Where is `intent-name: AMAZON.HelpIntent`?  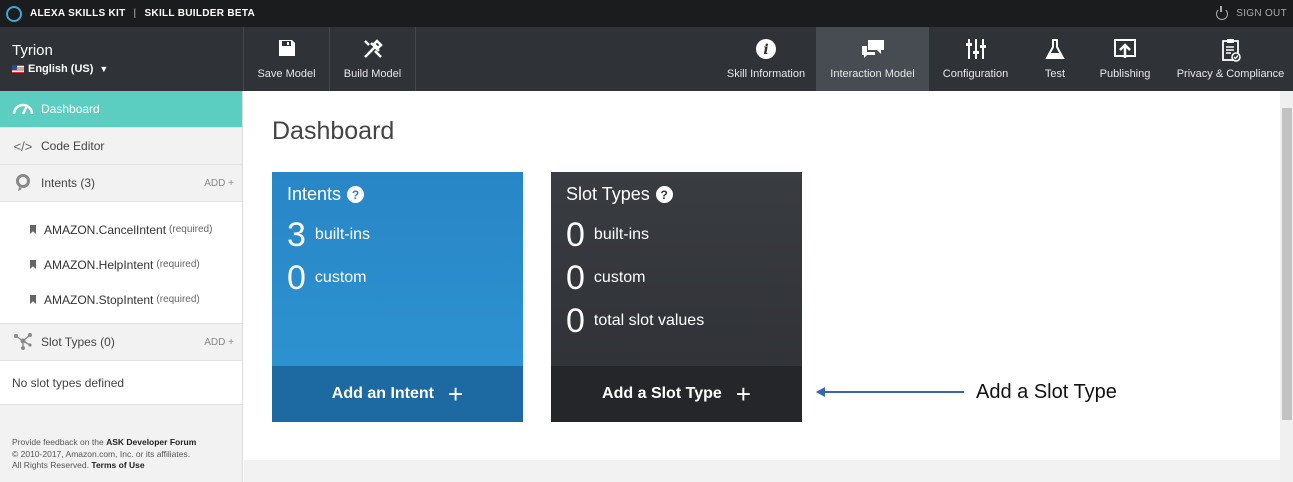 intent-name: AMAZON.HelpIntent is located at coordinates (99, 264).